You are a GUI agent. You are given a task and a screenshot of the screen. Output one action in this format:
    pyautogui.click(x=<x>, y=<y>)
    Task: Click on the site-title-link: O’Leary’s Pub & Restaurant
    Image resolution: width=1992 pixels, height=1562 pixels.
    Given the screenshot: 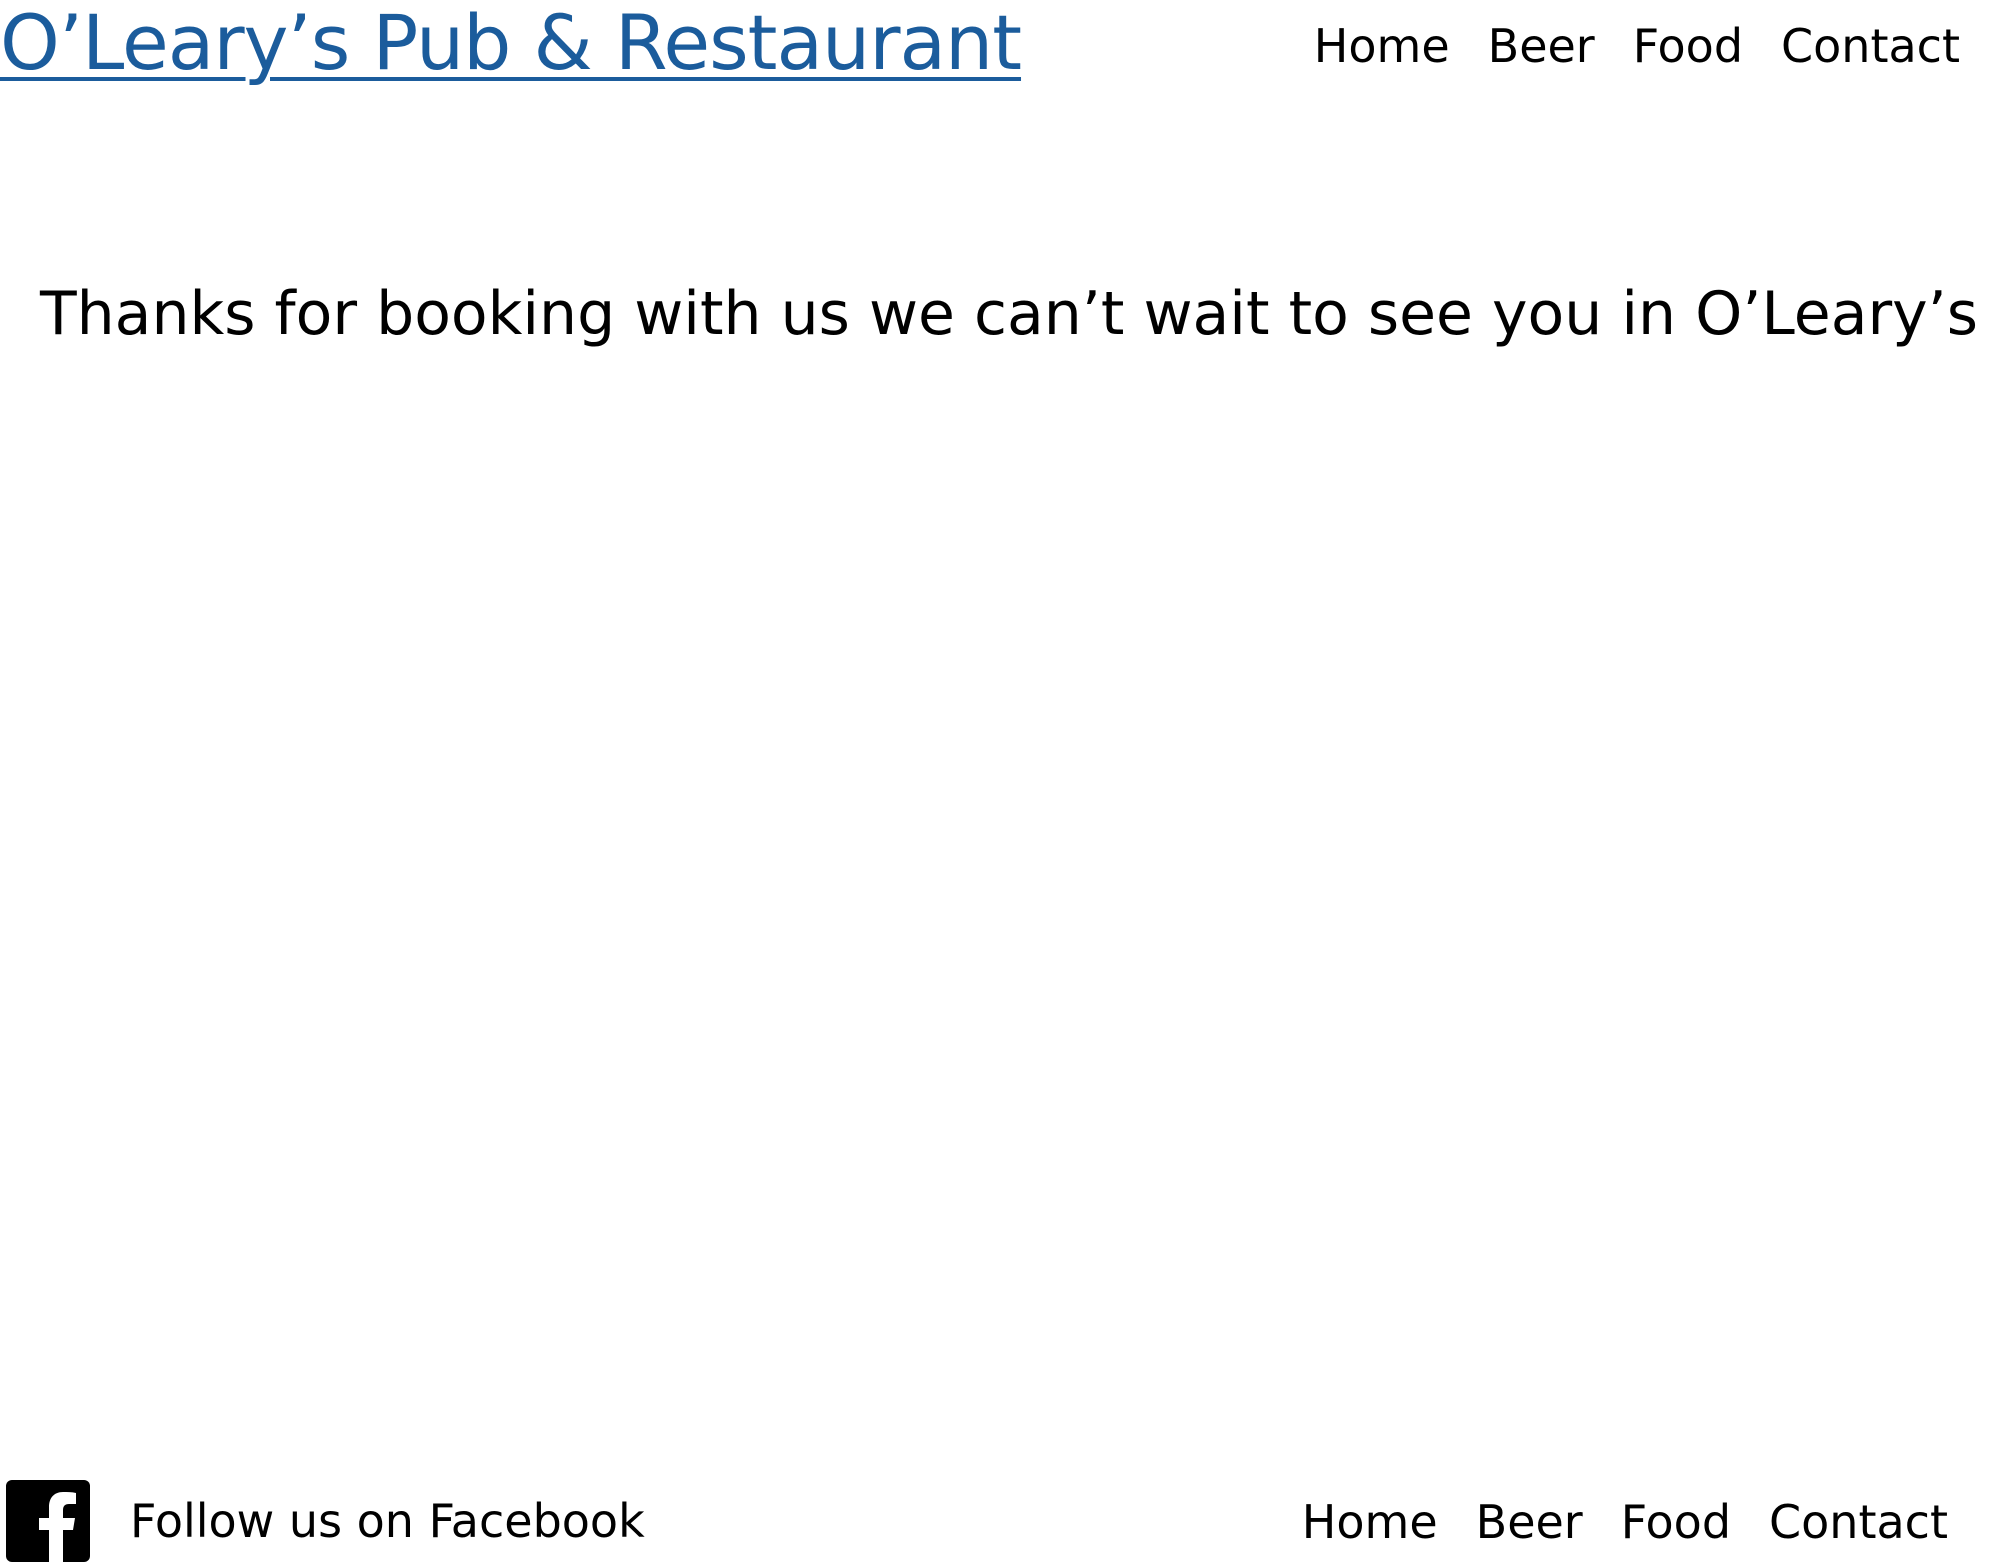 What is the action you would take?
    pyautogui.click(x=511, y=43)
    